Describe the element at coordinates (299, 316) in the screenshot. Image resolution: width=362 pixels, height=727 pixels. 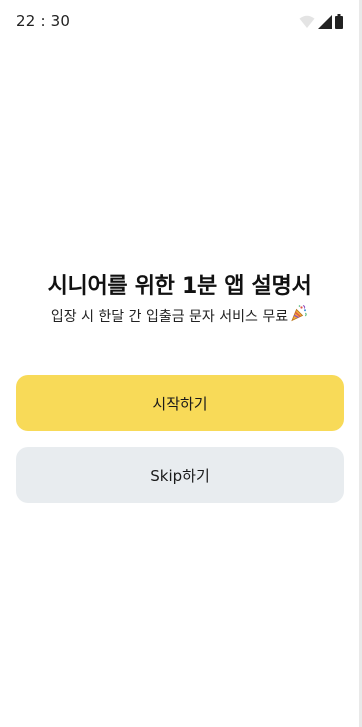
I see `party-popper-icon` at that location.